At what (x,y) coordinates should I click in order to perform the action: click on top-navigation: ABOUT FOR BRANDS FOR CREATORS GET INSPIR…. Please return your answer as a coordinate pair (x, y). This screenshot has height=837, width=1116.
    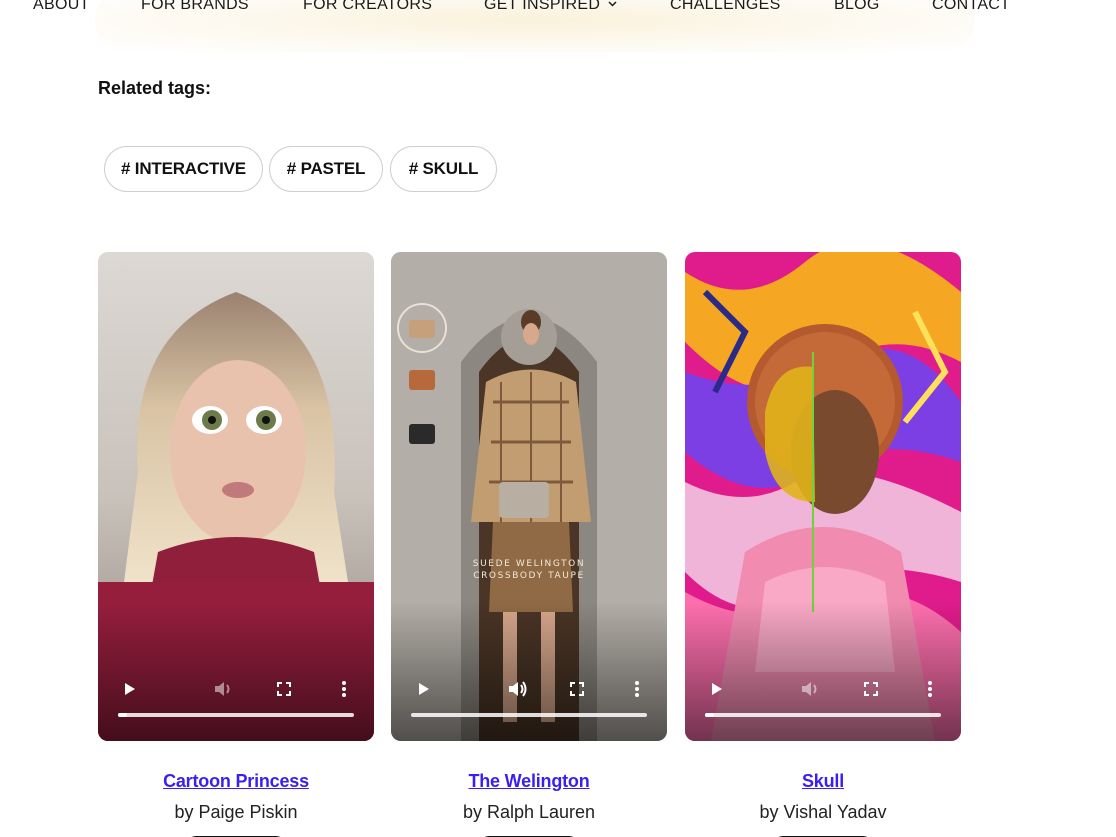
    Looking at the image, I should click on (558, 9).